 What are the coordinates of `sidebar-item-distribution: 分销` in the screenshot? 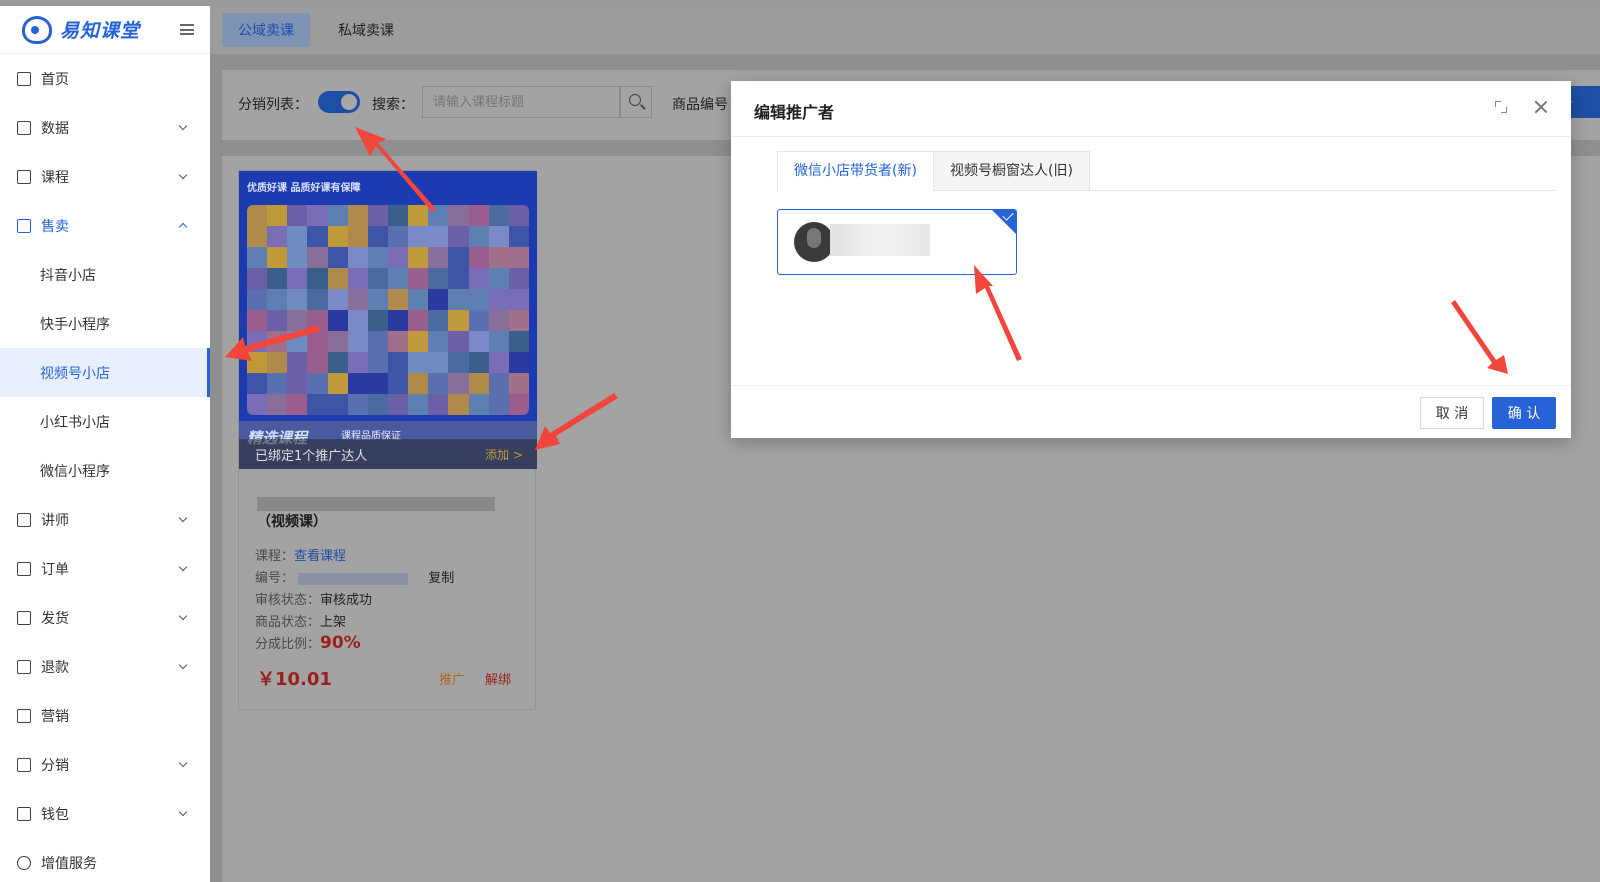 It's located at (105, 764).